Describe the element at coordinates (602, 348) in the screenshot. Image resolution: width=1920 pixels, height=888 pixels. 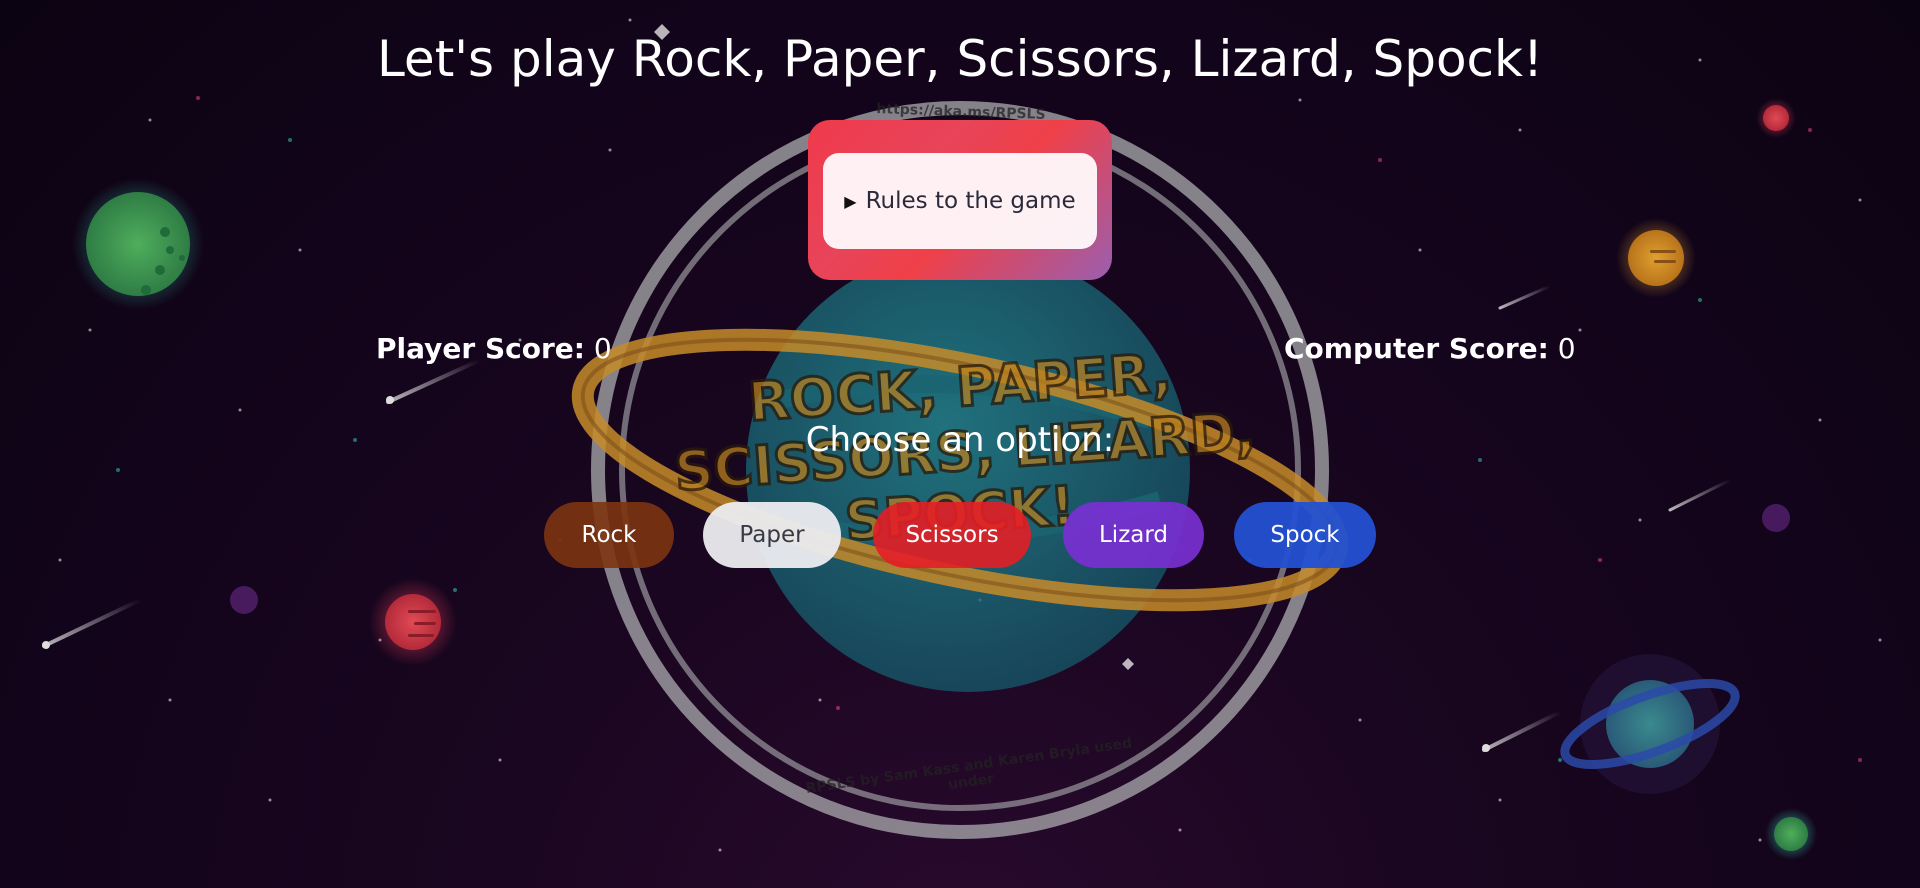
I see `player-score-value: 0` at that location.